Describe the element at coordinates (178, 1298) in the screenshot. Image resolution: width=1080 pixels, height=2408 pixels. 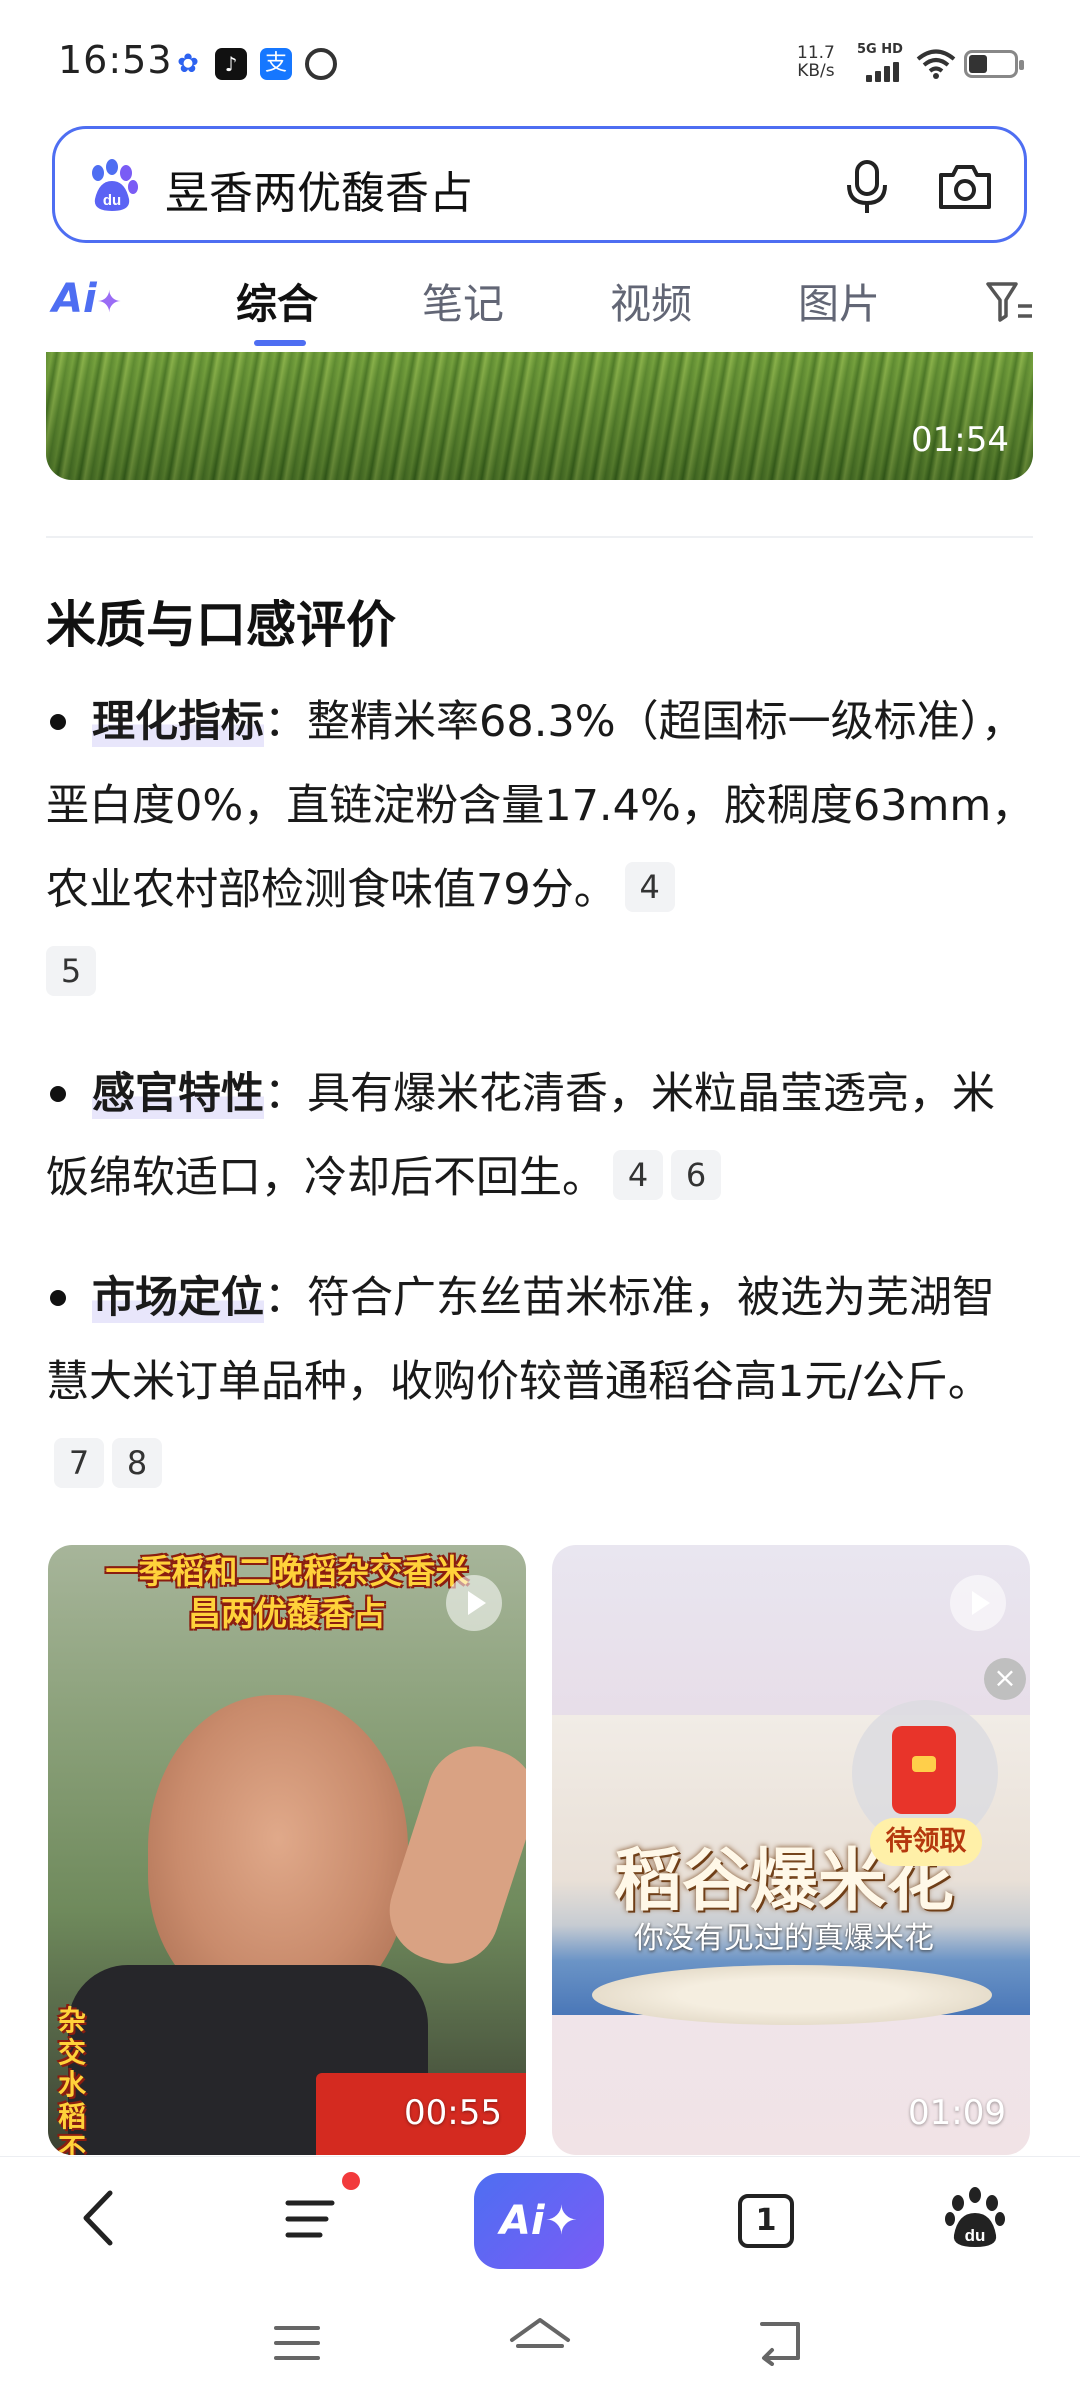
I see `keyword: 市场定位` at that location.